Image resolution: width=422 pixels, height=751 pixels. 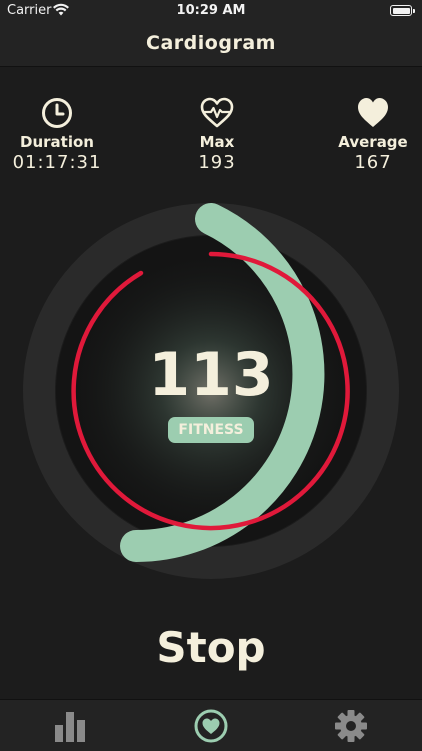 What do you see at coordinates (57, 113) in the screenshot?
I see `clock-icon` at bounding box center [57, 113].